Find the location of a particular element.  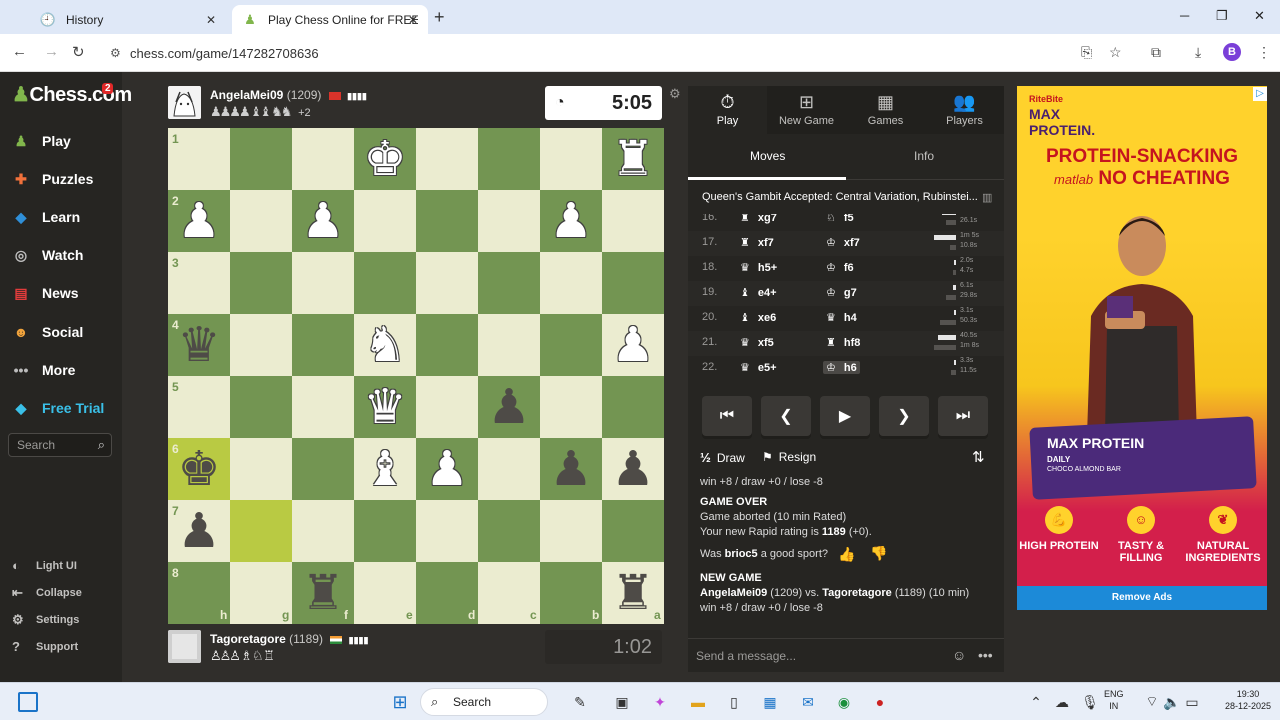

reload-icon: ↻ is located at coordinates (78, 52).